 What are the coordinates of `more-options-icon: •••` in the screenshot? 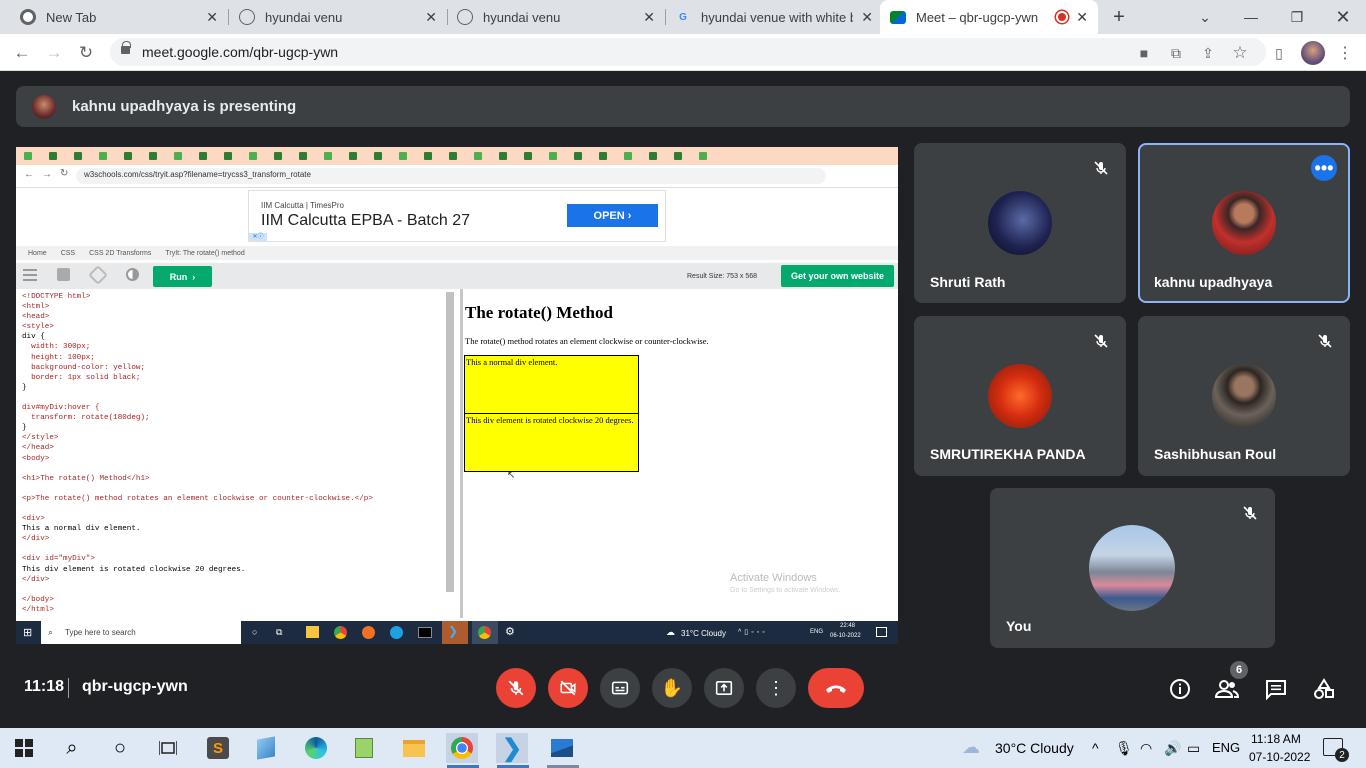 It's located at (1324, 168).